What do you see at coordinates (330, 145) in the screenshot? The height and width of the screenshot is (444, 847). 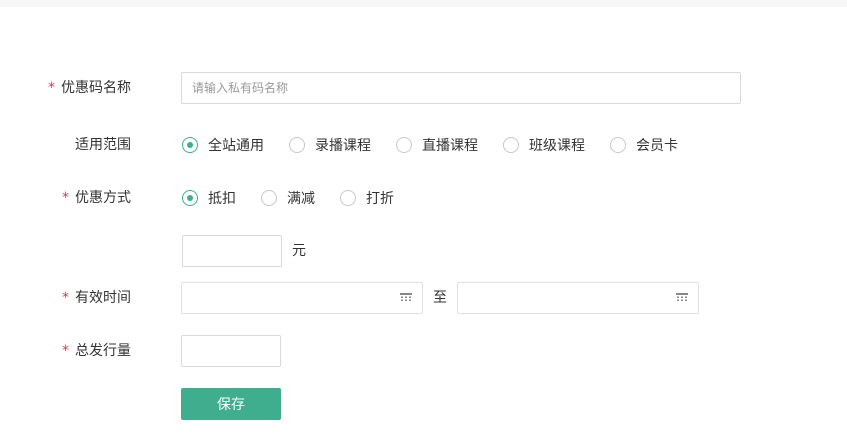 I see `scope-option-recorded: 录播课程` at bounding box center [330, 145].